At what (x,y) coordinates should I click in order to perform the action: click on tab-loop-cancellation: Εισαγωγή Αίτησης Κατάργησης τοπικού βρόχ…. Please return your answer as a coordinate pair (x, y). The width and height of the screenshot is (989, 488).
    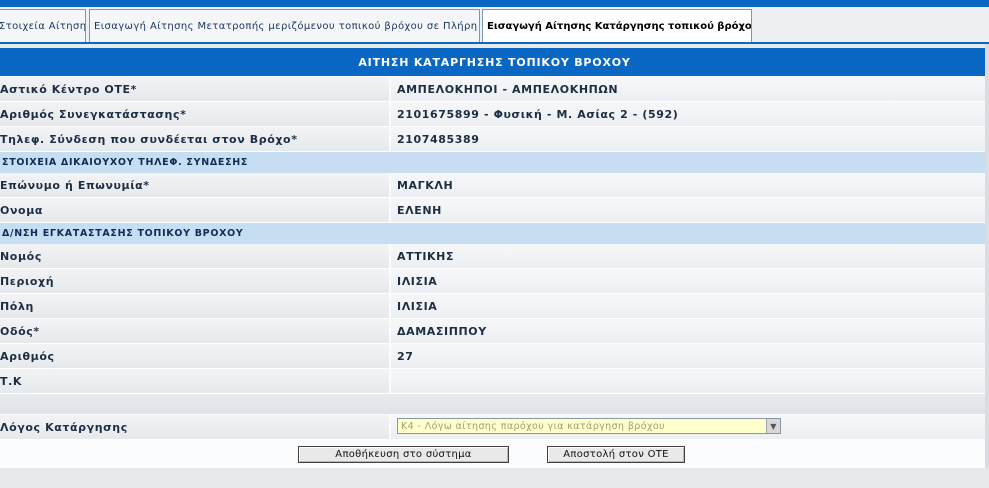
    Looking at the image, I should click on (617, 25).